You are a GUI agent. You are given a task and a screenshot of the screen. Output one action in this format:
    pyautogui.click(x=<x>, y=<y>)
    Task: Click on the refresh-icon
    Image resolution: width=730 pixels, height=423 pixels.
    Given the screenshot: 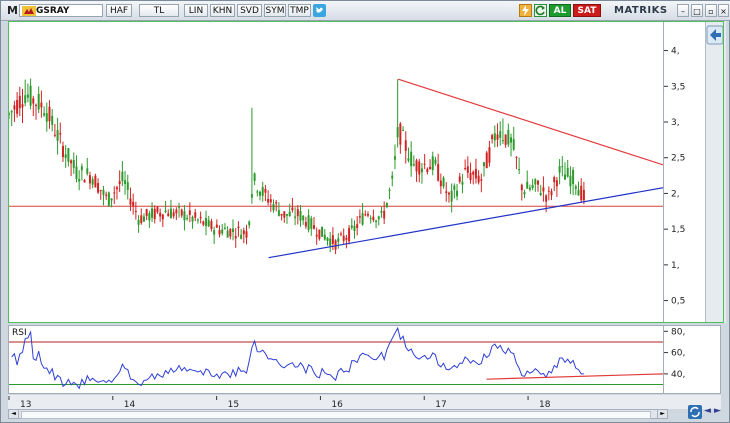 What is the action you would take?
    pyautogui.click(x=540, y=10)
    